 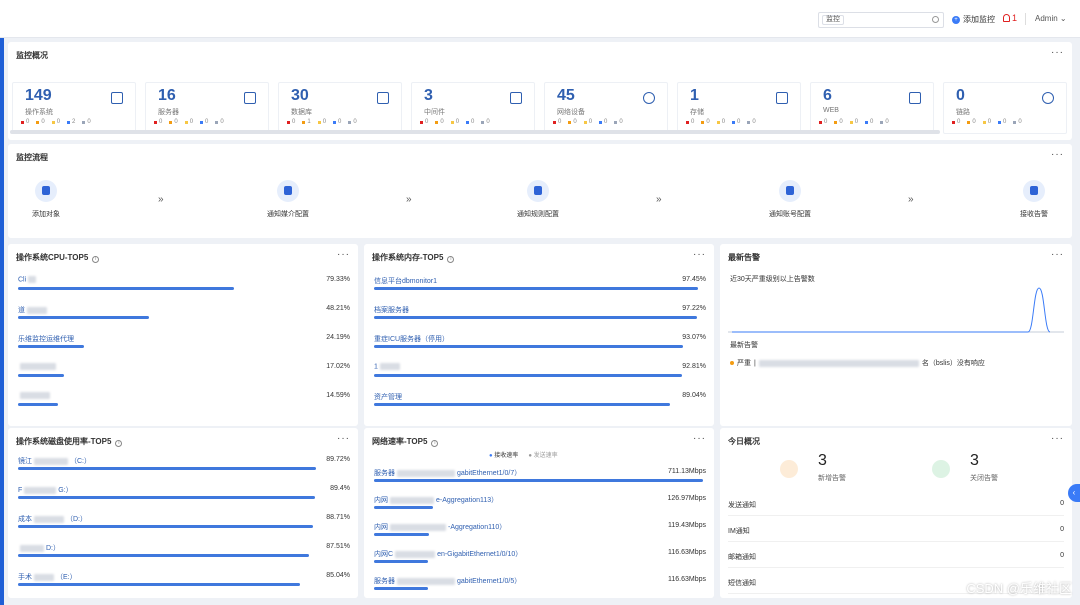 I want to click on rank-row: 内网C en-GigabitEthernet1/0/10） 116.63Mbps, so click(x=540, y=561).